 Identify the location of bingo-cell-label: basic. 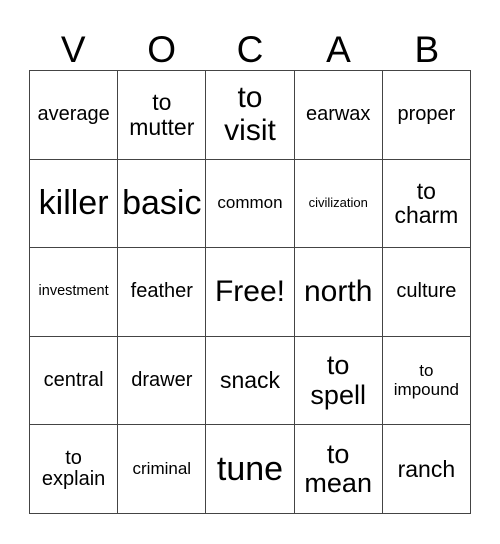
(162, 203).